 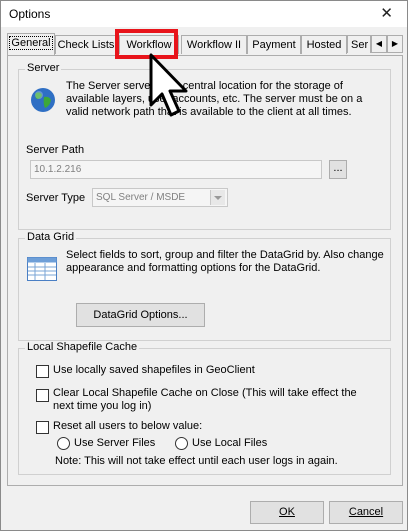 What do you see at coordinates (217, 197) in the screenshot?
I see `dropdown-arrow-icon` at bounding box center [217, 197].